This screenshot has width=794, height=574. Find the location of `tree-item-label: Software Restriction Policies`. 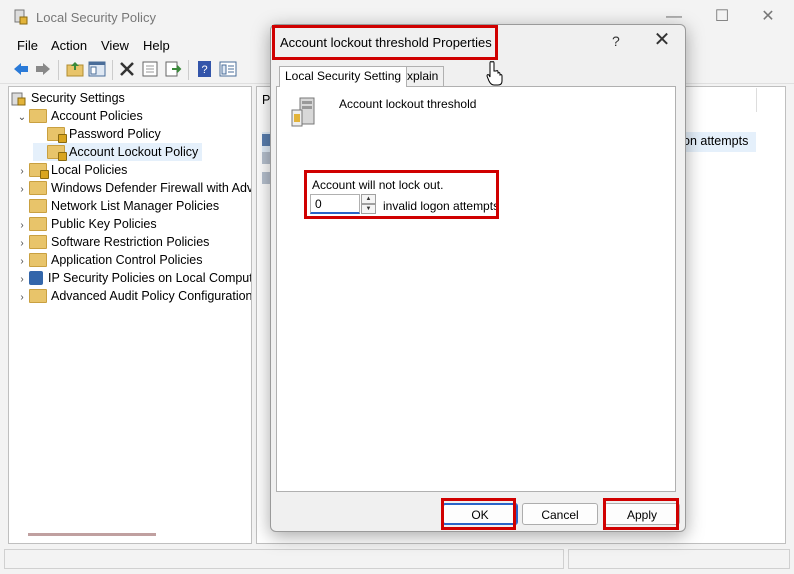

tree-item-label: Software Restriction Policies is located at coordinates (130, 242).